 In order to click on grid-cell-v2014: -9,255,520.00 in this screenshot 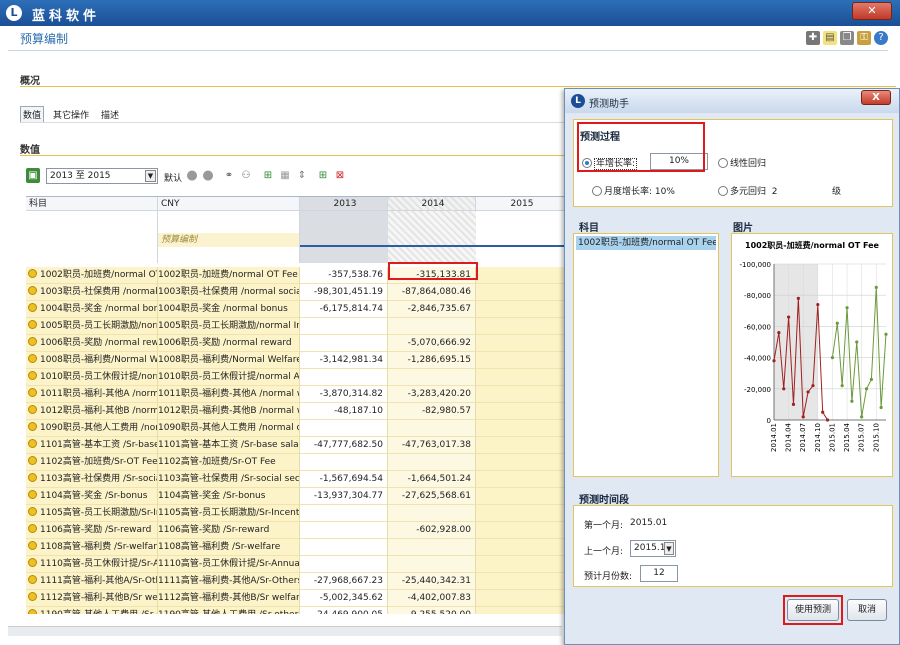, I will do `click(432, 610)`.